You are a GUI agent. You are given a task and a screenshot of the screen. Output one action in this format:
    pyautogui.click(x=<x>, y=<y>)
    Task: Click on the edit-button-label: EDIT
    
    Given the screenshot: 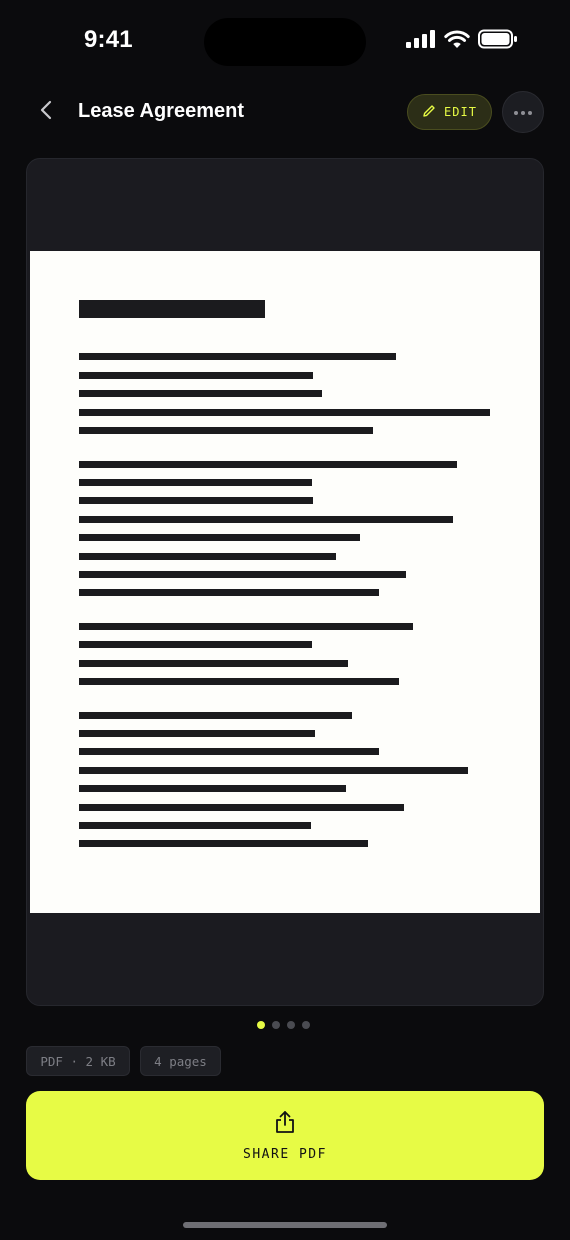 What is the action you would take?
    pyautogui.click(x=460, y=112)
    